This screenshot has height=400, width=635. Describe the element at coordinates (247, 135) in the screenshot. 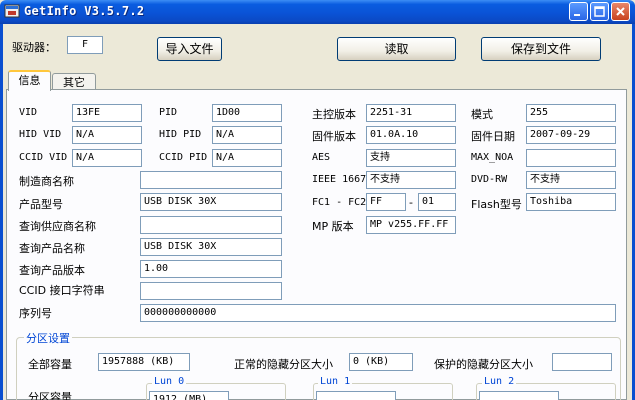

I see `hid-pid-field: N/A` at that location.